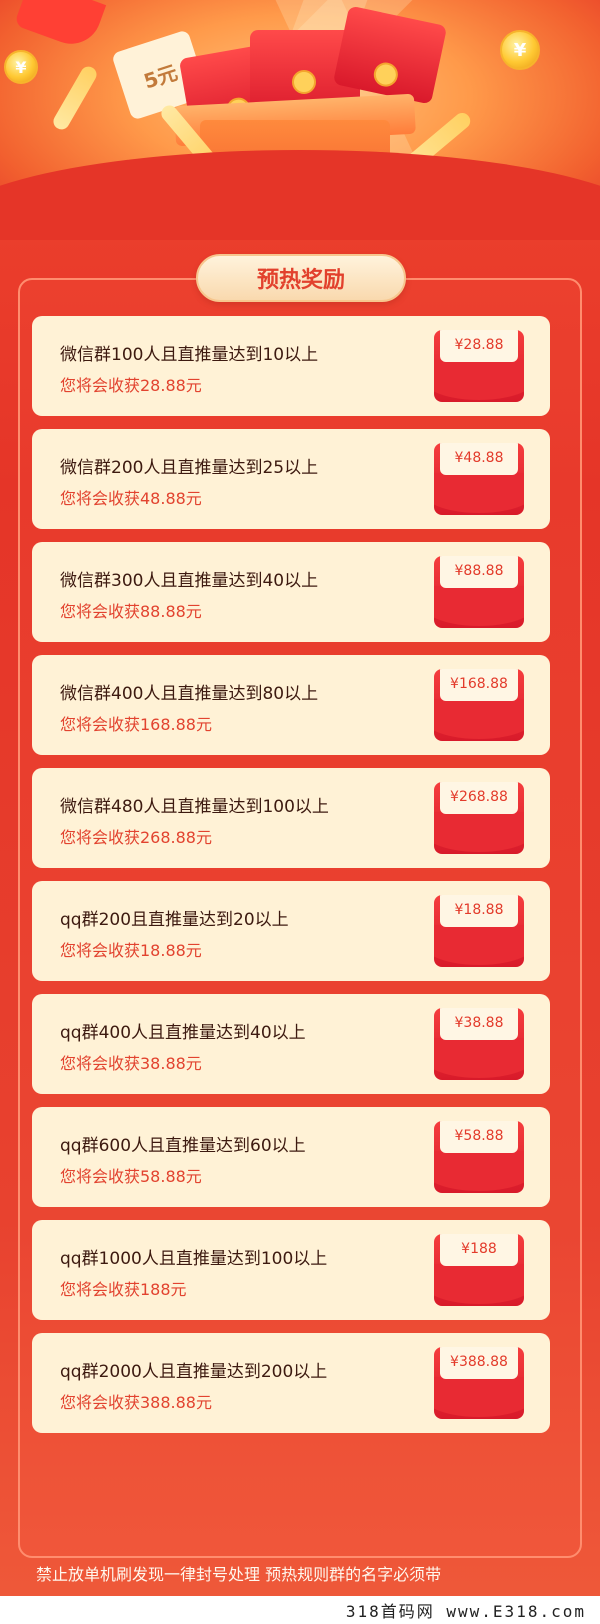 The height and width of the screenshot is (1624, 600). I want to click on red-envelope-icon: ¥268.88, so click(479, 818).